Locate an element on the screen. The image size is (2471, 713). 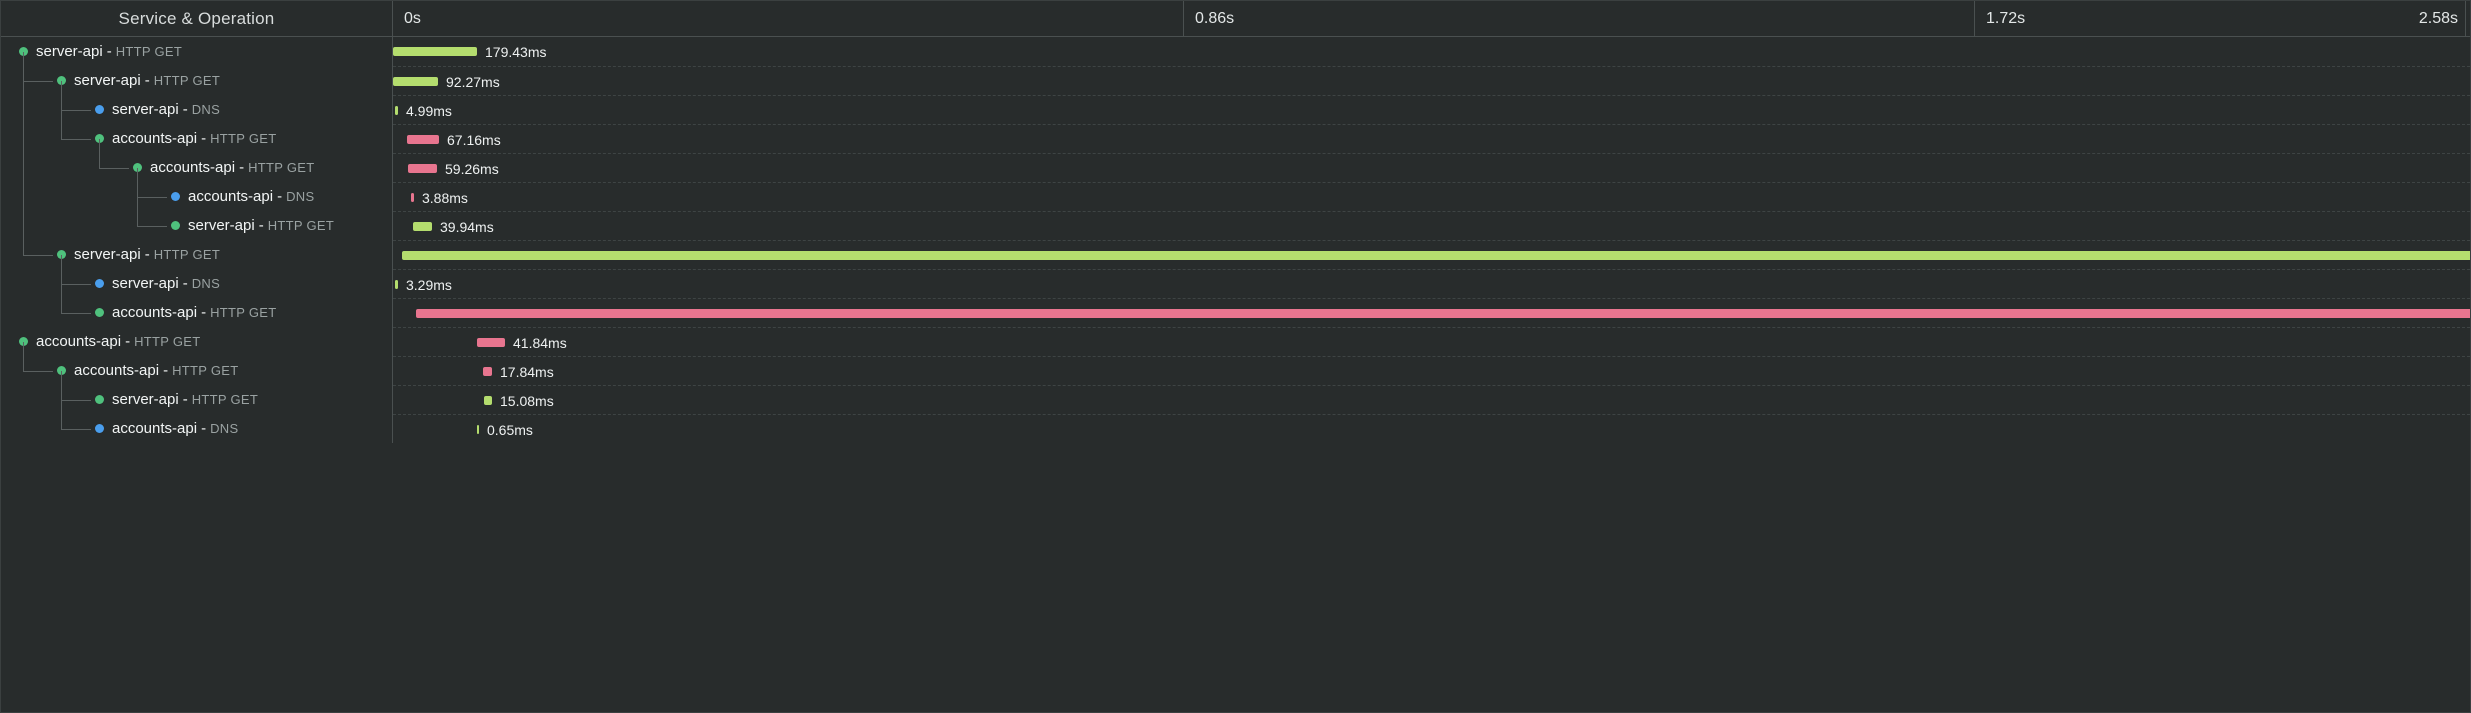
span-row: server-api - HTTP GET 179.43ms is located at coordinates (1235, 51).